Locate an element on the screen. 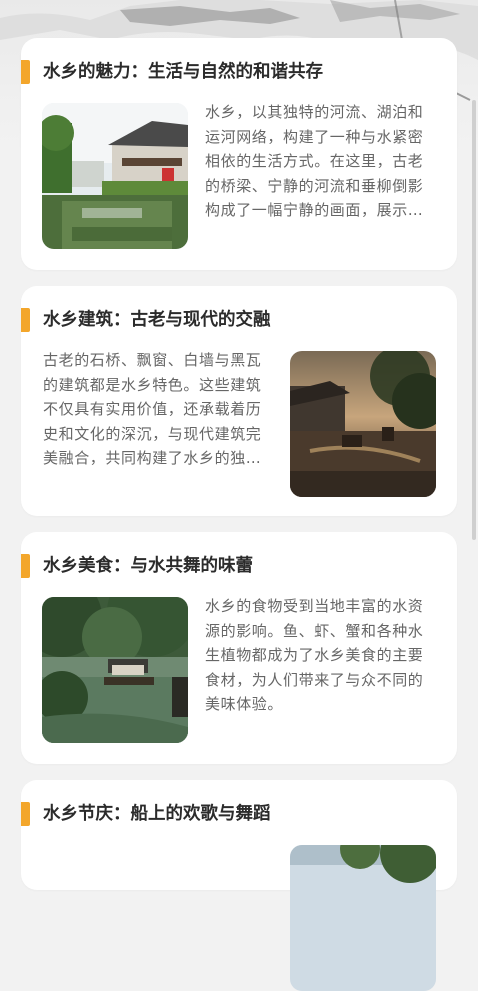 Image resolution: width=478 pixels, height=991 pixels. card-header: 水乡建筑：古老与现代的交融 is located at coordinates (239, 320).